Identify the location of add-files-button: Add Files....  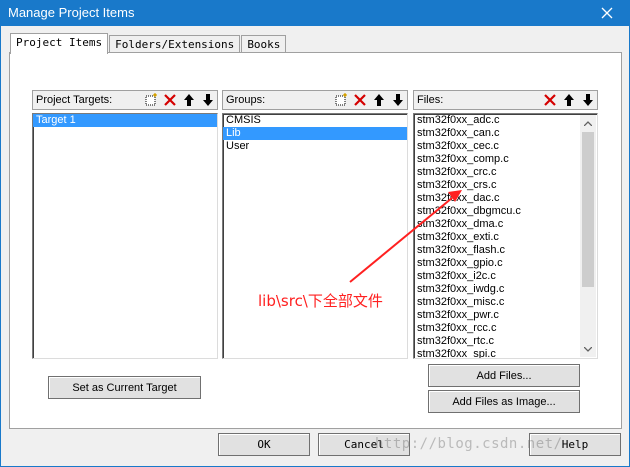
(504, 375).